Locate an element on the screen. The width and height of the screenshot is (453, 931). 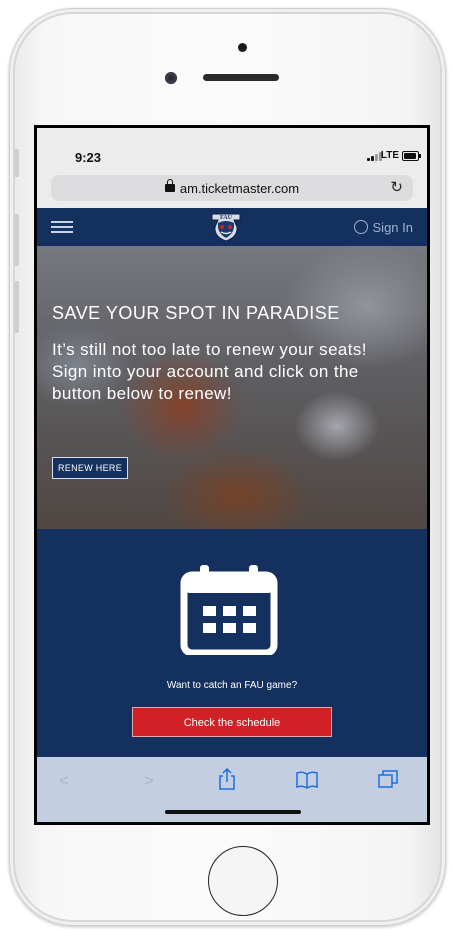
volume-down-button is located at coordinates (16, 307).